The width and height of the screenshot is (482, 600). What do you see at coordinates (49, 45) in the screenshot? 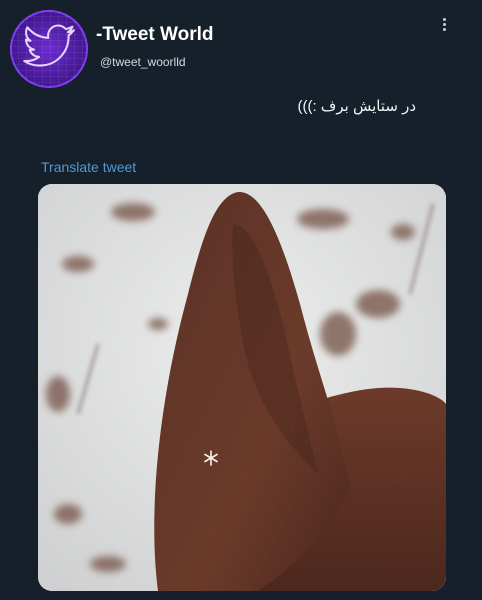
I see `twitter-bird-icon` at bounding box center [49, 45].